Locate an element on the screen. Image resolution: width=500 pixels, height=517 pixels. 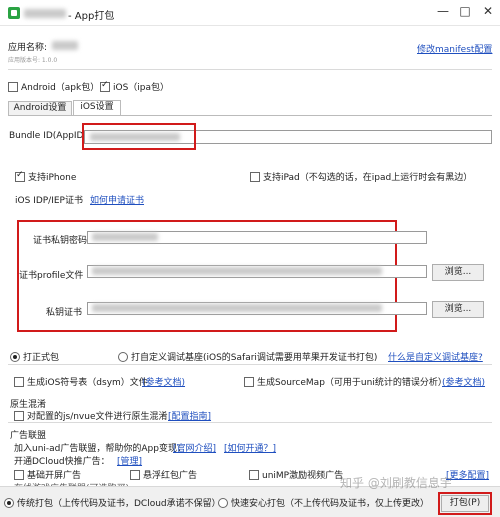
highlight-box-bundle is located at coordinates (139, 136).